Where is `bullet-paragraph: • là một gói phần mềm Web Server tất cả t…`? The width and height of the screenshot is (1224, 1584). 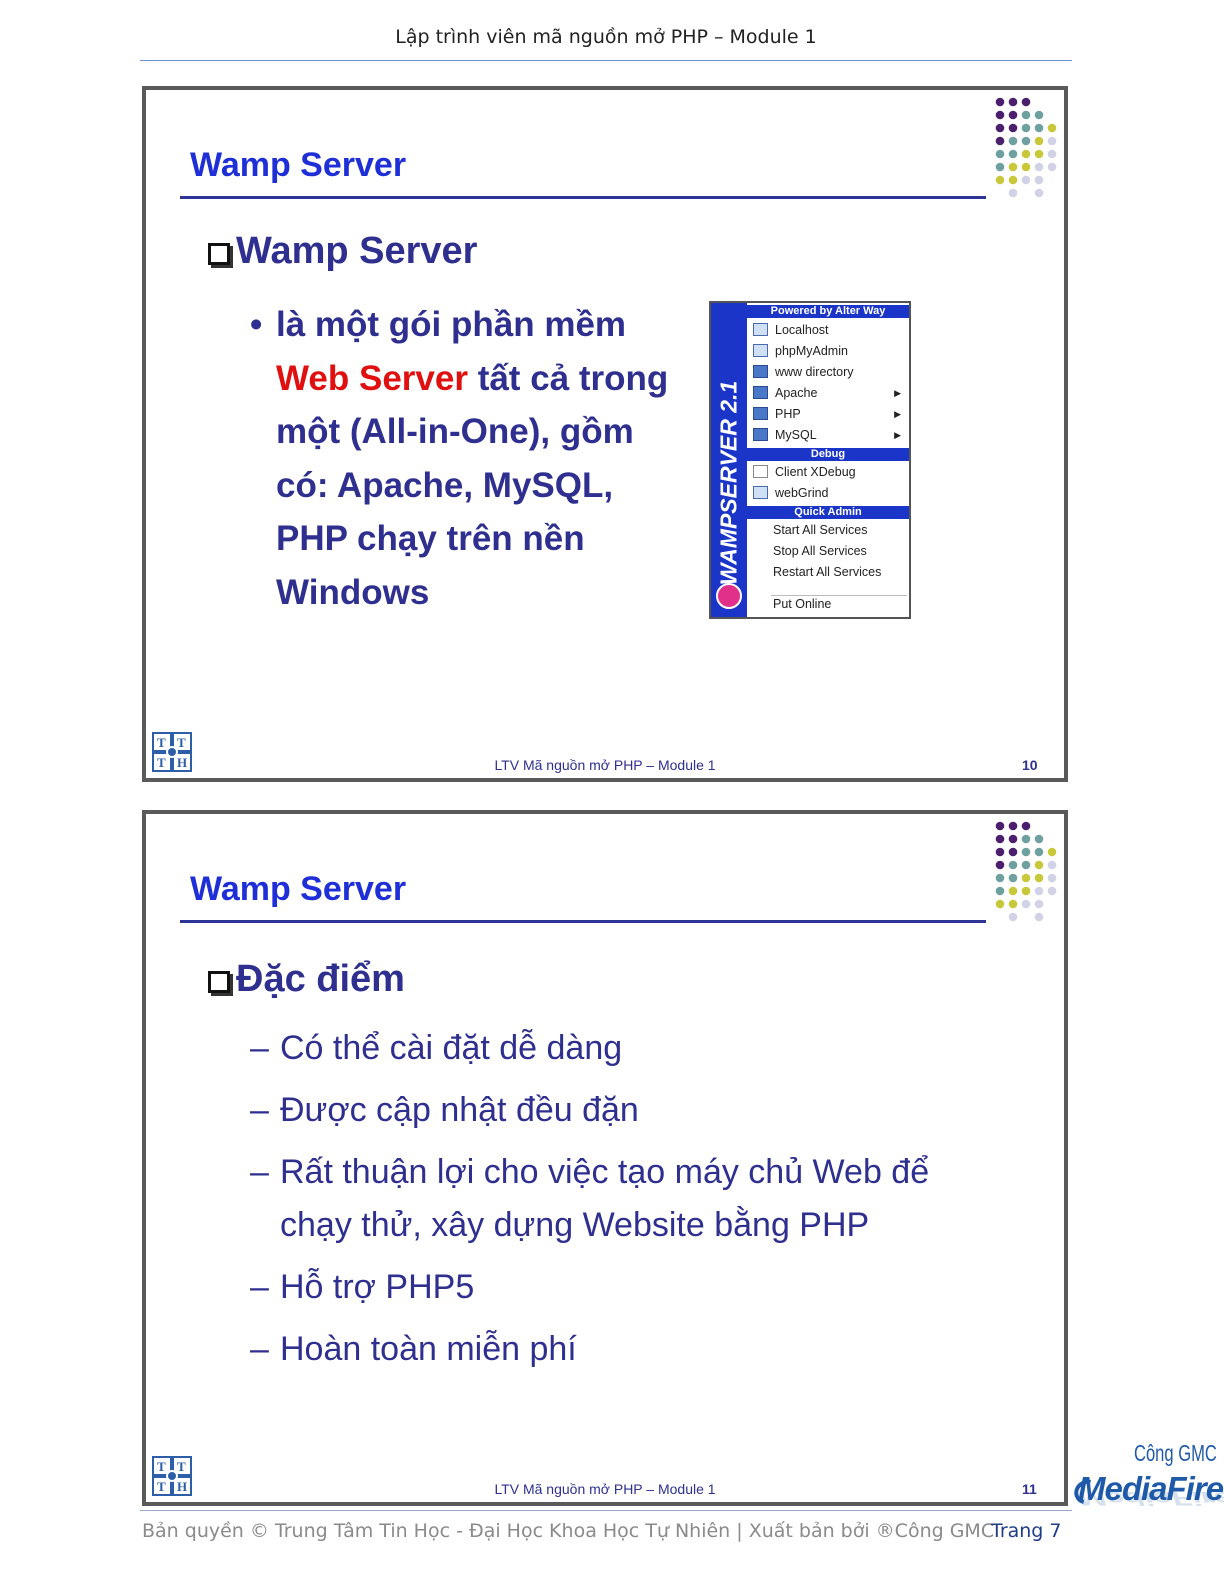
bullet-paragraph: • là một gói phần mềm Web Server tất cả t… is located at coordinates (467, 458).